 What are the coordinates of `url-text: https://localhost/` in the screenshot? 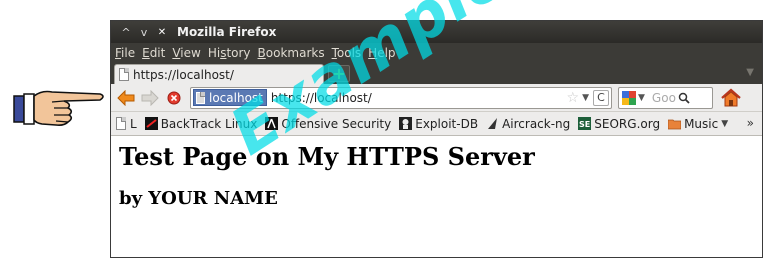 It's located at (321, 98).